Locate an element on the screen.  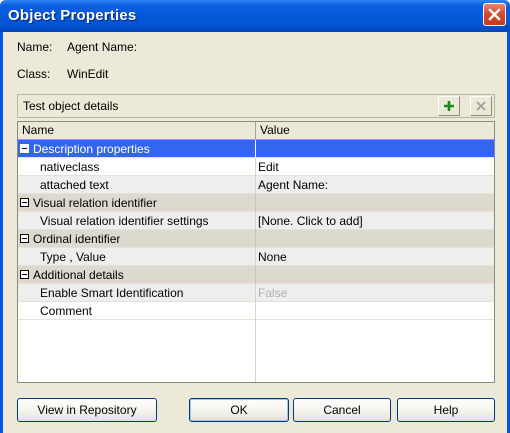
property-row-comment: Comment is located at coordinates (256, 311).